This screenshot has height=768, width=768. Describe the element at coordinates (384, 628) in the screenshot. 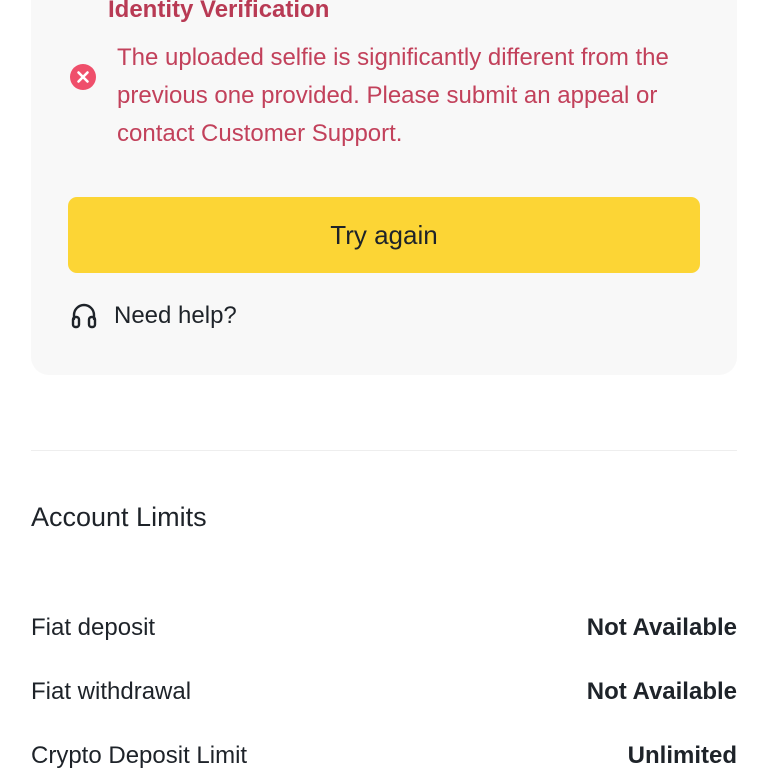

I see `limit-row-fiat-deposit: Fiat deposit Not Available` at that location.